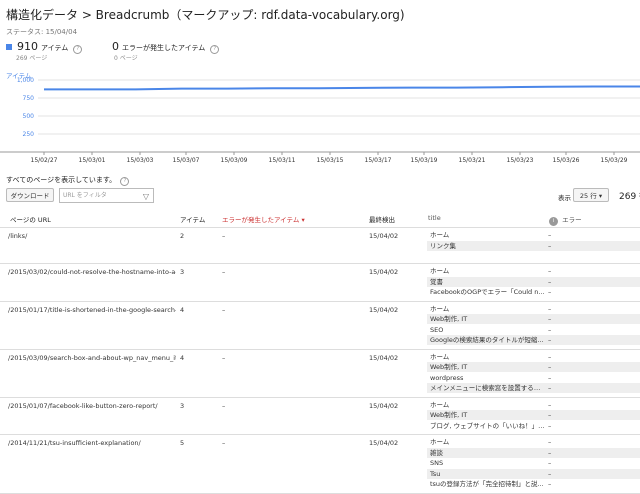 The width and height of the screenshot is (640, 494). I want to click on row-count: 269 行, so click(629, 197).